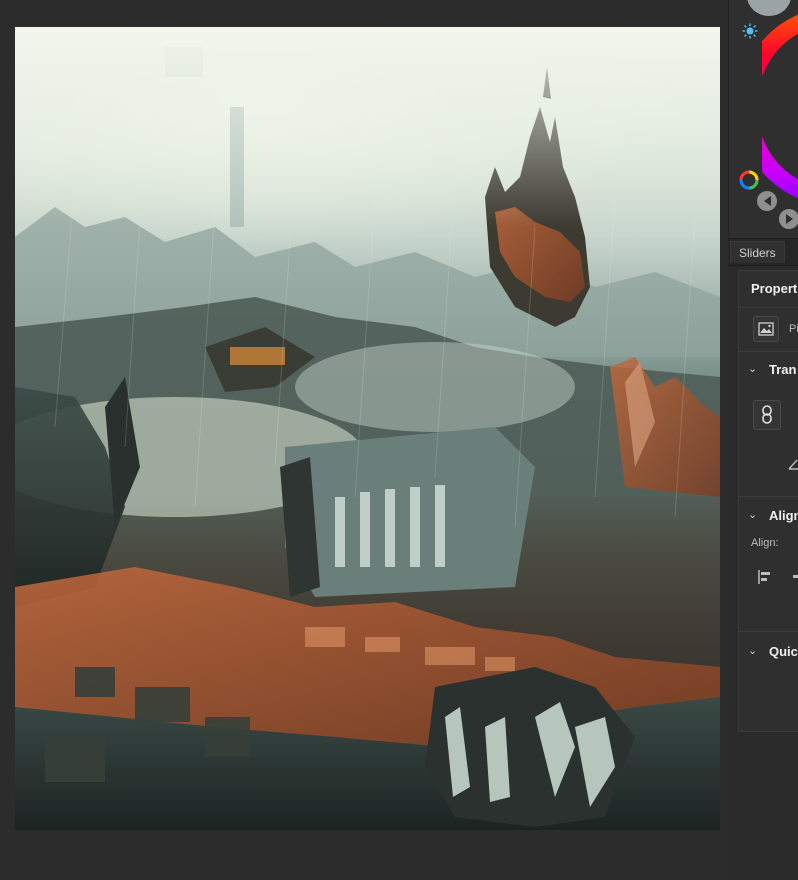  I want to click on section-align-label: Align, so click(783, 515).